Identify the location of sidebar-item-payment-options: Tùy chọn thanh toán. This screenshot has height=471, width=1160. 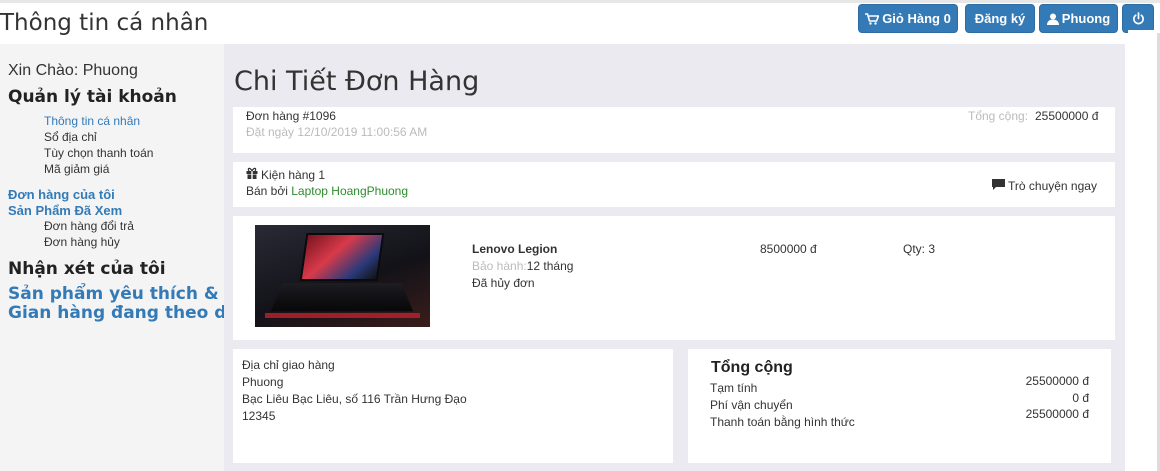
(98, 153).